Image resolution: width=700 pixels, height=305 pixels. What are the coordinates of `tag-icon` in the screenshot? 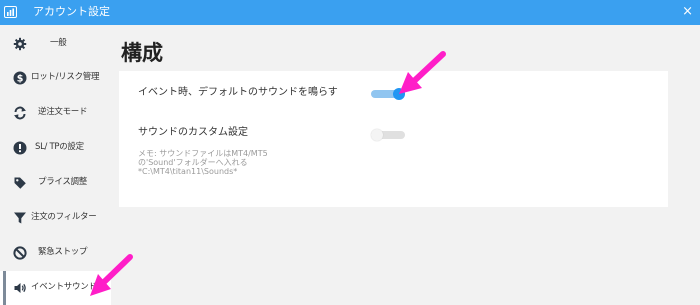 It's located at (20, 183).